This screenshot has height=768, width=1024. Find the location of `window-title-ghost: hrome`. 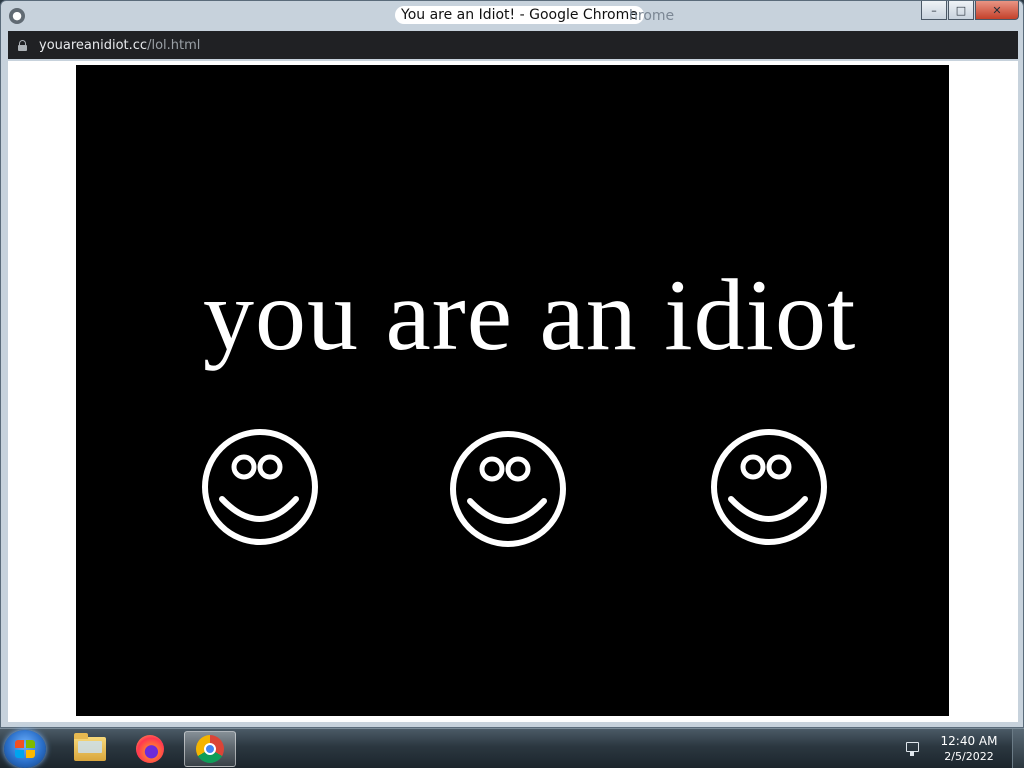

window-title-ghost: hrome is located at coordinates (652, 16).